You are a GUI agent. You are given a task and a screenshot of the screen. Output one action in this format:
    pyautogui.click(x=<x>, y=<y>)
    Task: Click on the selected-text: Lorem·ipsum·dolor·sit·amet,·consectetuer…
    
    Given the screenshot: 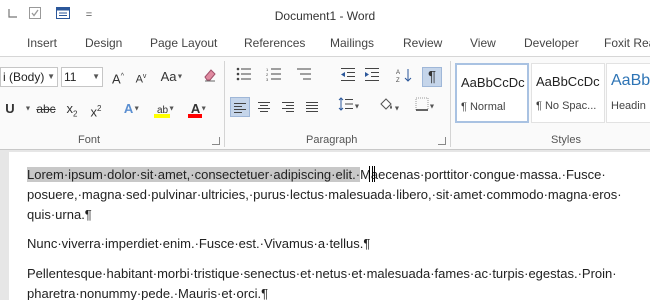 What is the action you would take?
    pyautogui.click(x=194, y=174)
    